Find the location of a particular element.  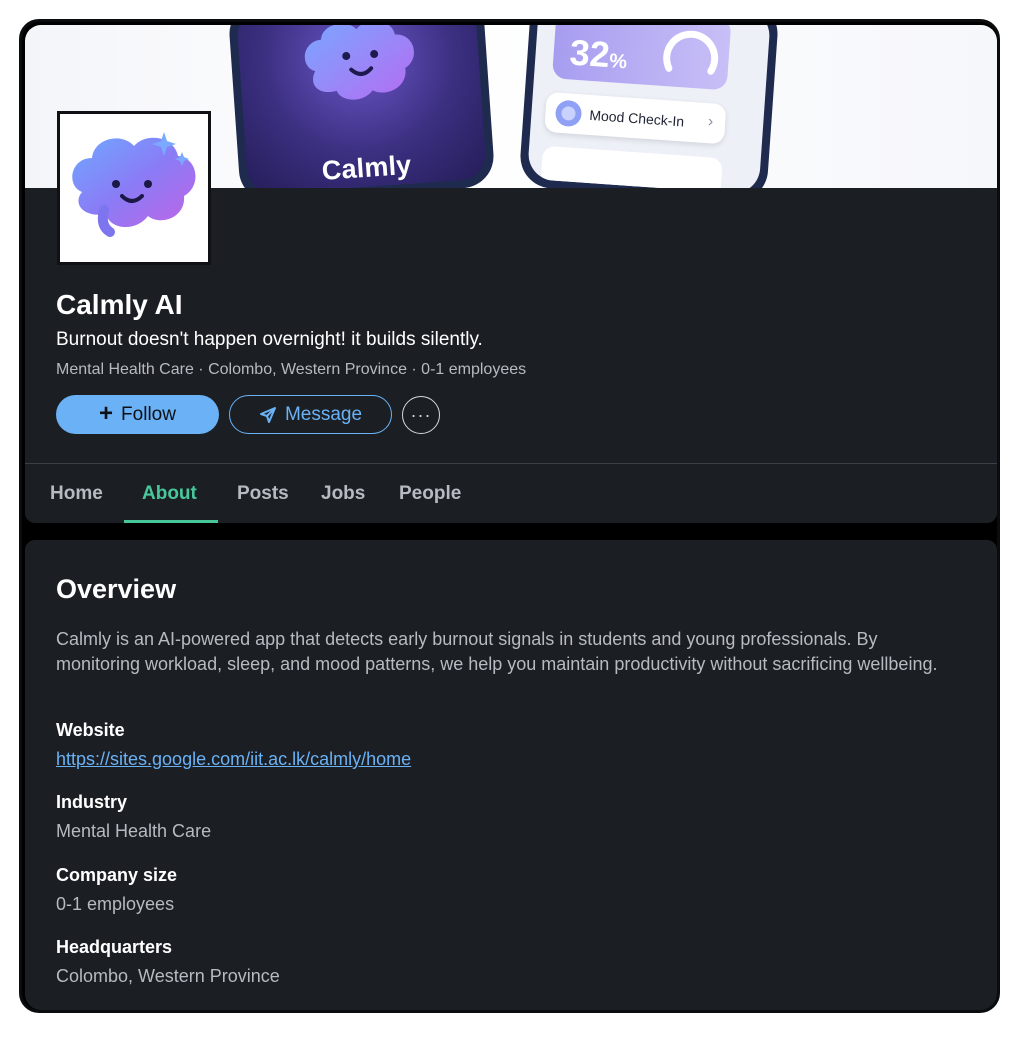

banner-stat-value: 32% is located at coordinates (598, 53).